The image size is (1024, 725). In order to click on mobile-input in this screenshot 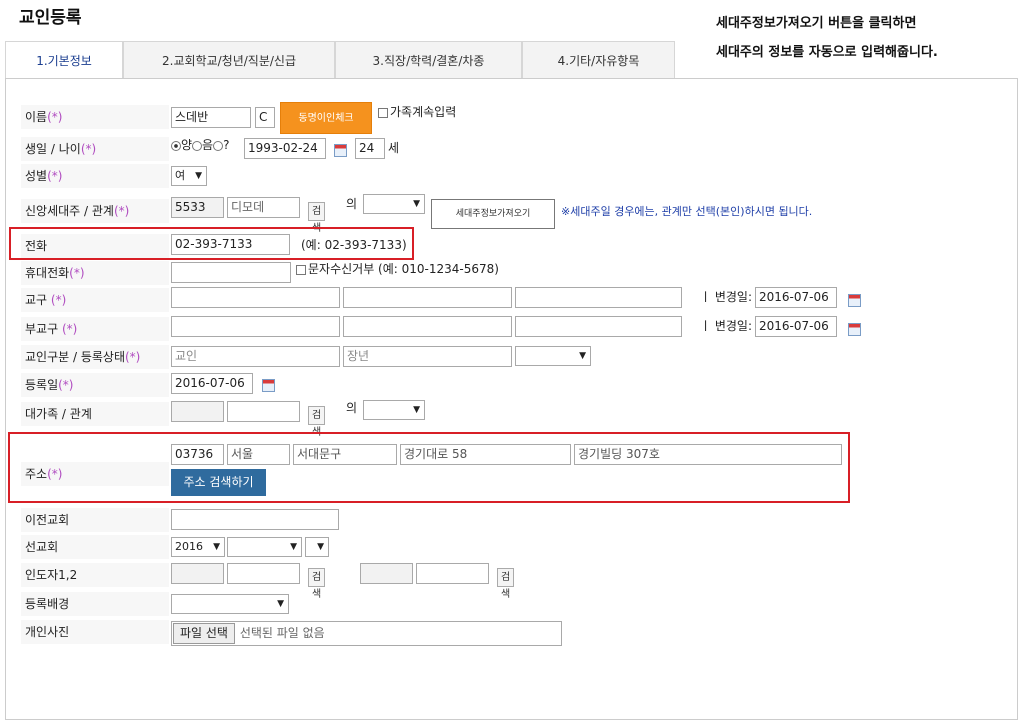, I will do `click(231, 272)`.